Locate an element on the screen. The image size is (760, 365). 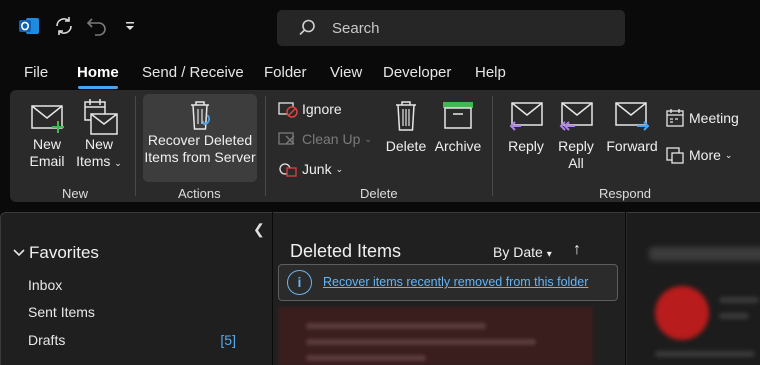
new-email-label-2: Email is located at coordinates (47, 161).